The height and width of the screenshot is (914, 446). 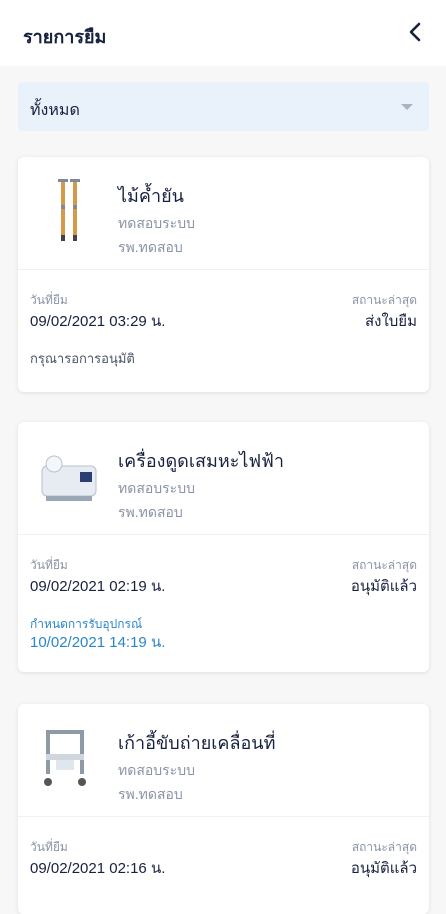 I want to click on item-name: เครื่องดูดเสมหะไฟฟ้า, so click(x=201, y=461).